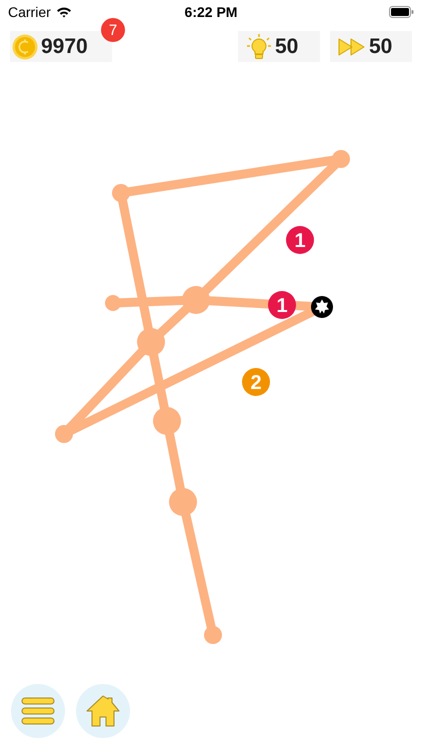 Image resolution: width=422 pixels, height=750 pixels. What do you see at coordinates (38, 711) in the screenshot?
I see `menu-icon` at bounding box center [38, 711].